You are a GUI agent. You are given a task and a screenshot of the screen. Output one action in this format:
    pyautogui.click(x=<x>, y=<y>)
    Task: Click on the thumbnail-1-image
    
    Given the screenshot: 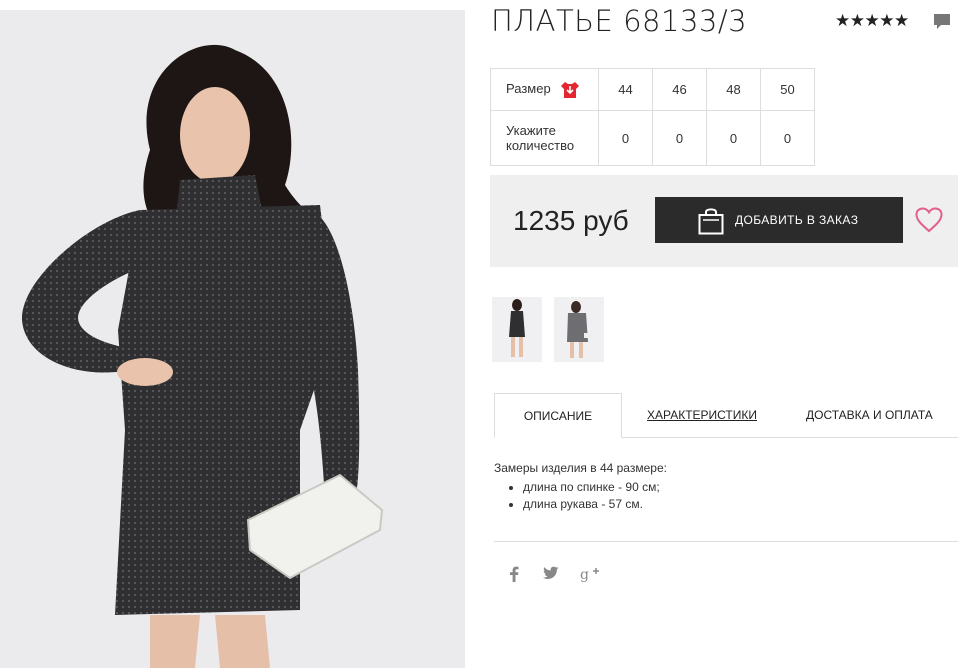 What is the action you would take?
    pyautogui.click(x=517, y=328)
    